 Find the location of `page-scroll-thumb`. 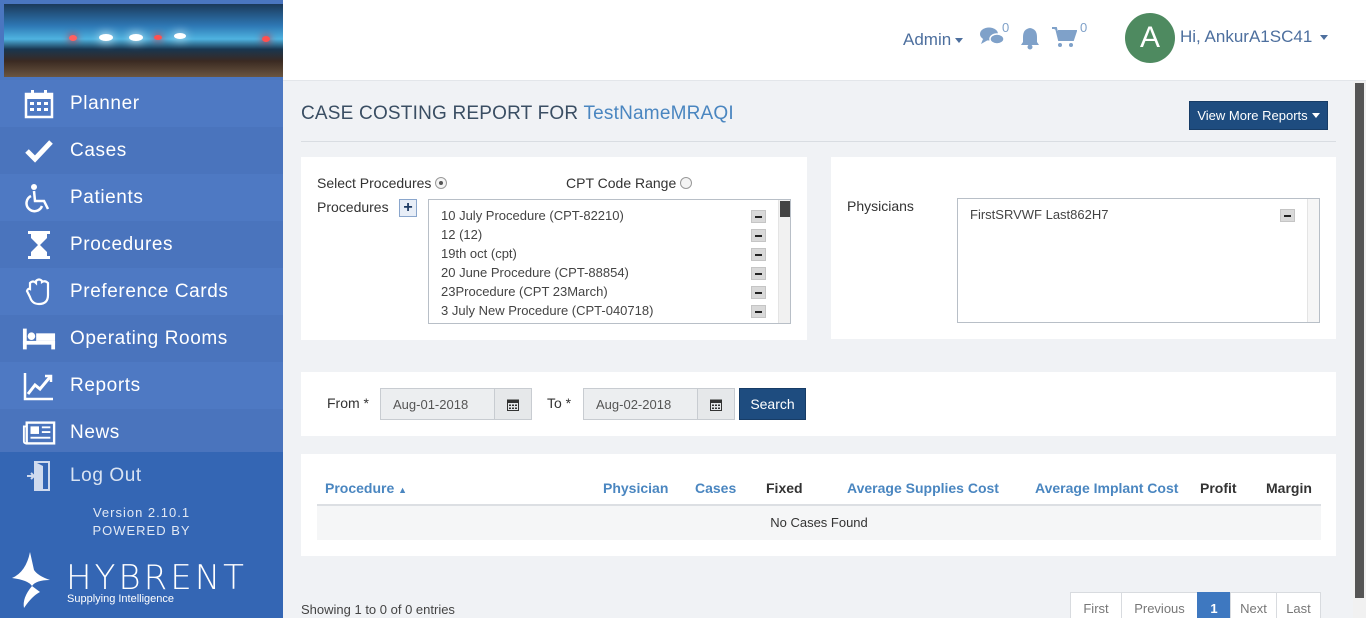

page-scroll-thumb is located at coordinates (1359, 340).